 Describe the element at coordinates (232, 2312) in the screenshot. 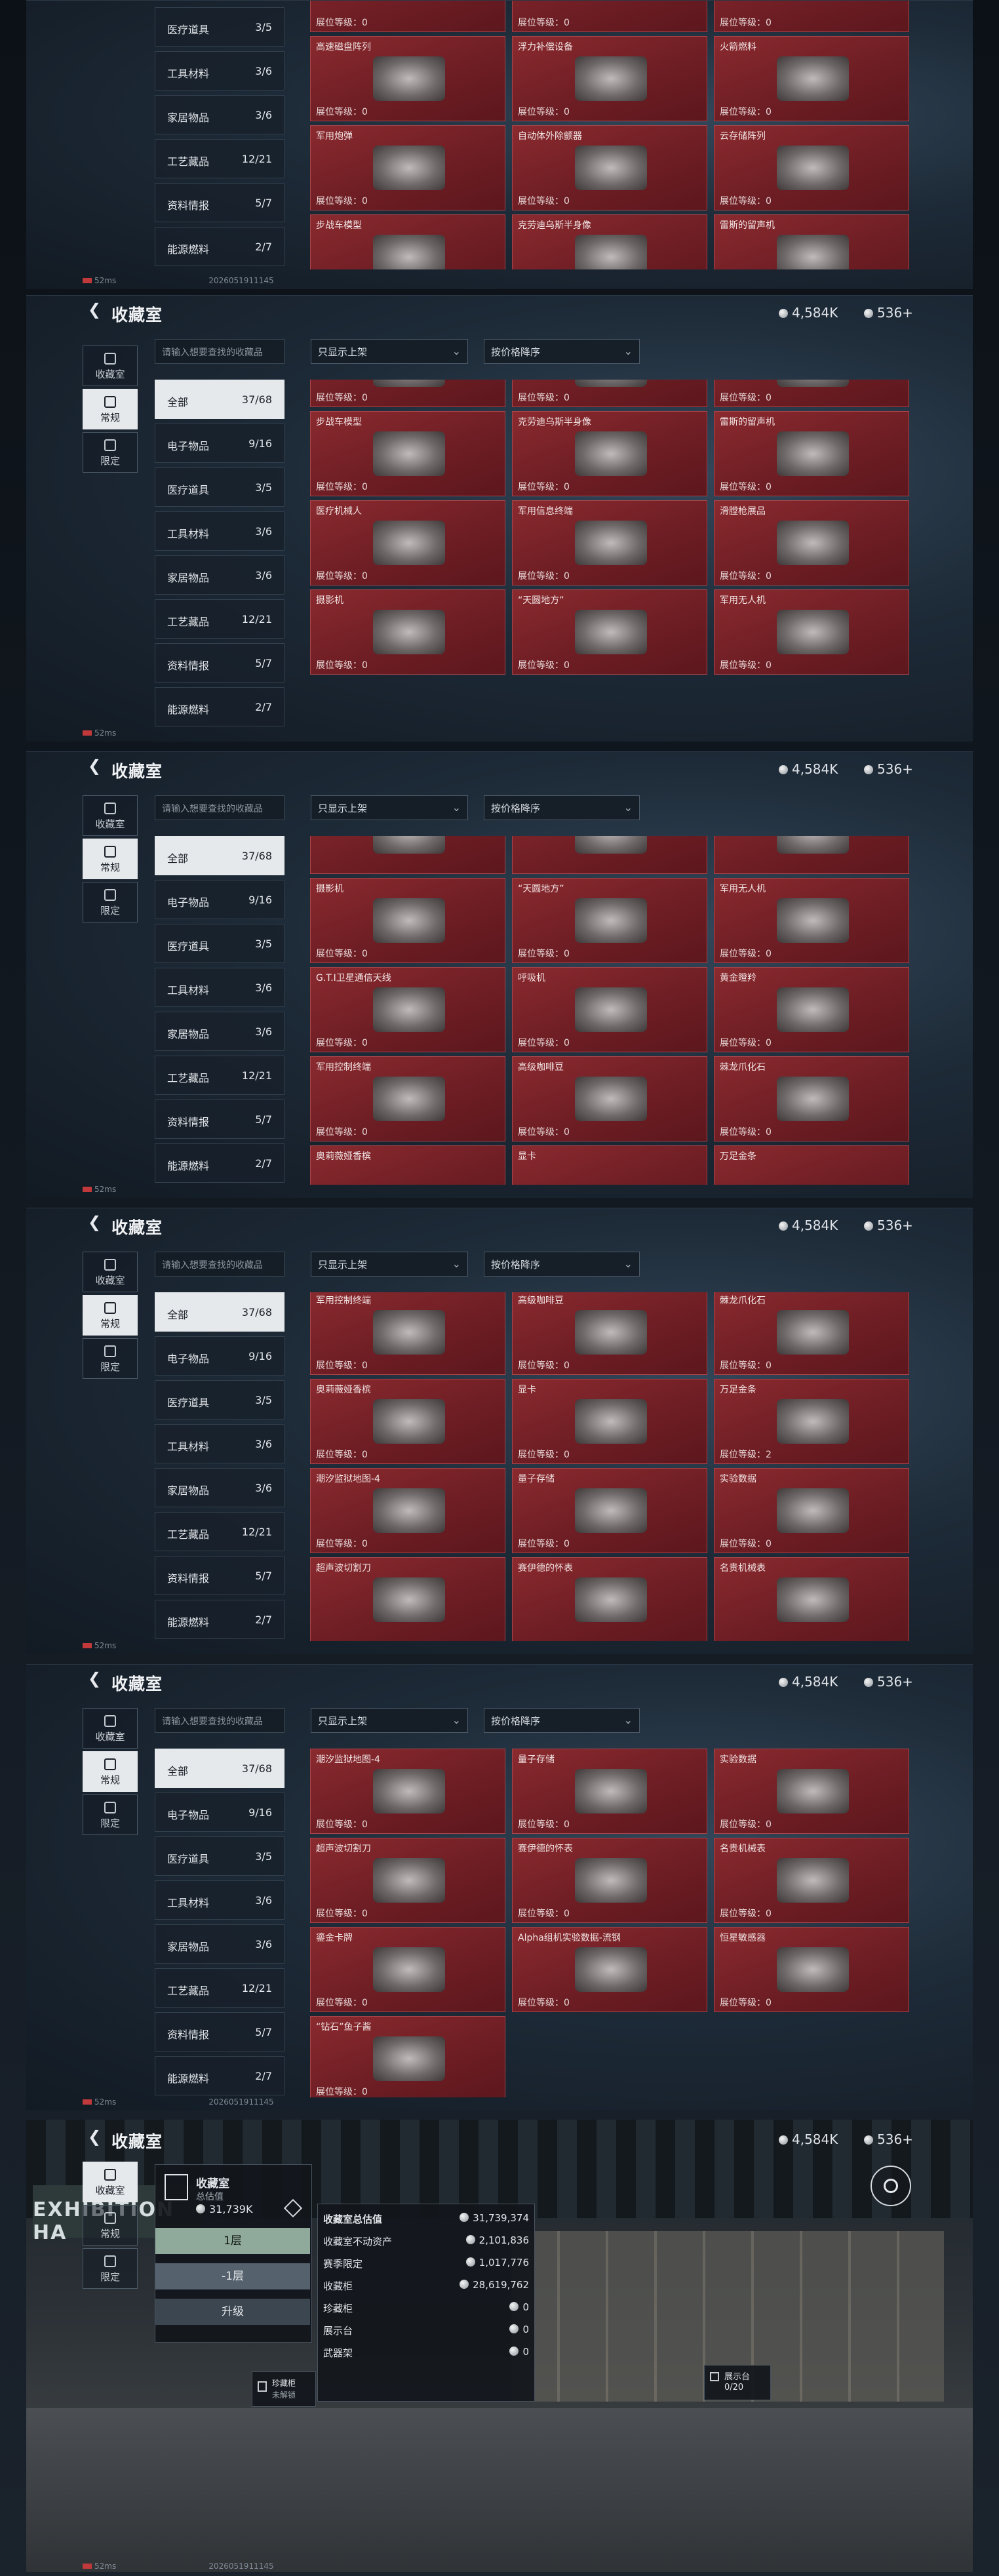

I see `upgrade-button: 升级` at that location.